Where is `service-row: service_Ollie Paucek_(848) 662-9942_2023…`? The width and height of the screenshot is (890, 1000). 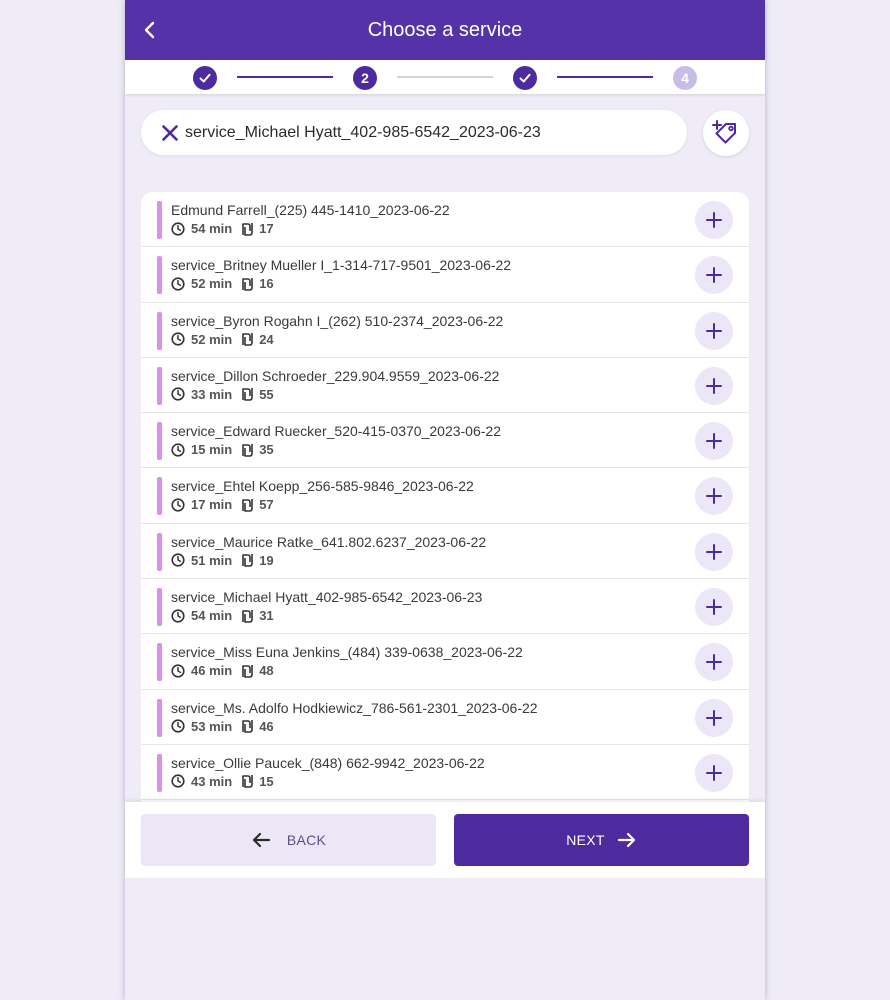 service-row: service_Ollie Paucek_(848) 662-9942_2023… is located at coordinates (445, 773).